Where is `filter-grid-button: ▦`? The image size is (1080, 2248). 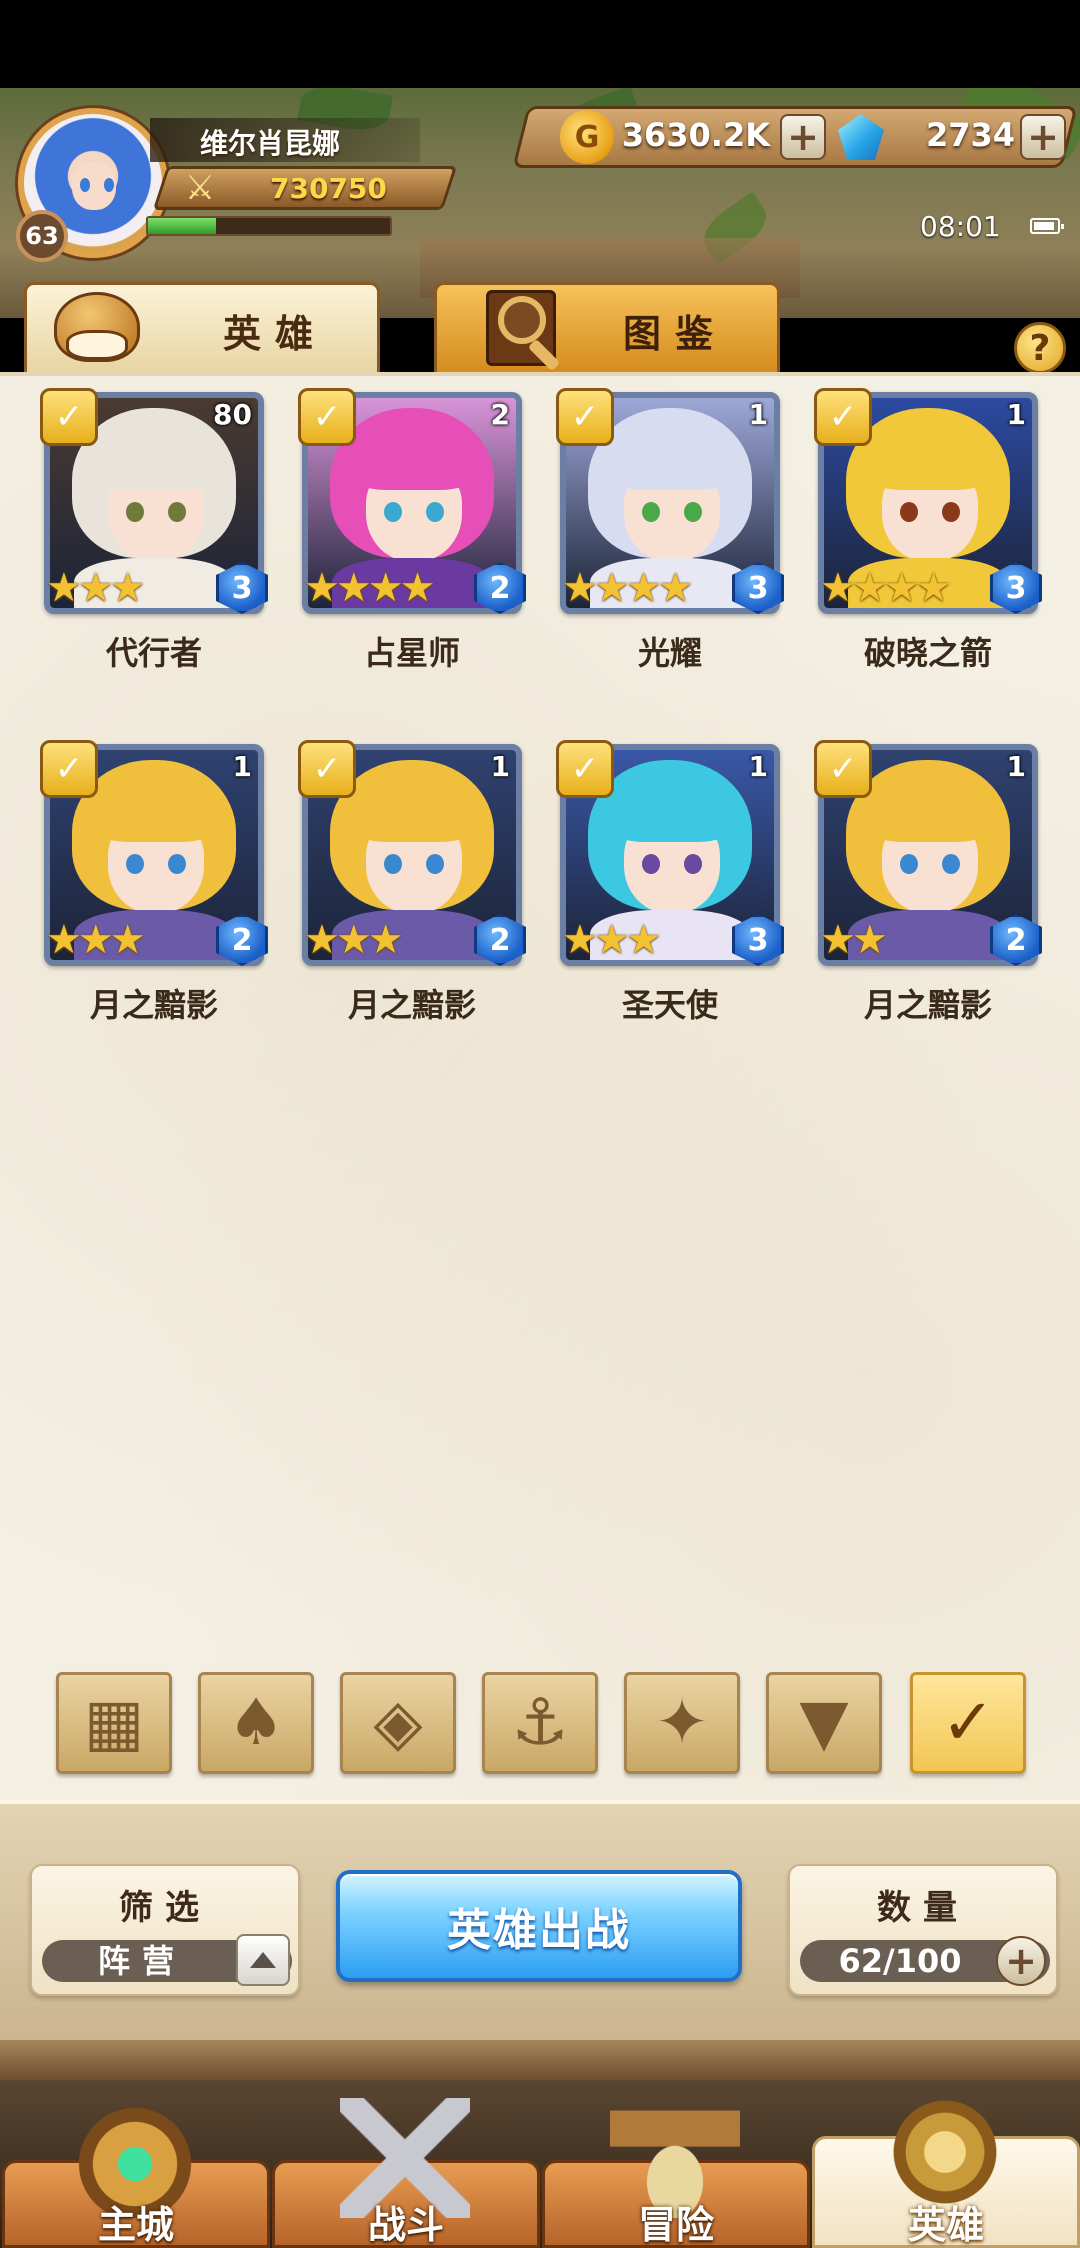 filter-grid-button: ▦ is located at coordinates (114, 1723).